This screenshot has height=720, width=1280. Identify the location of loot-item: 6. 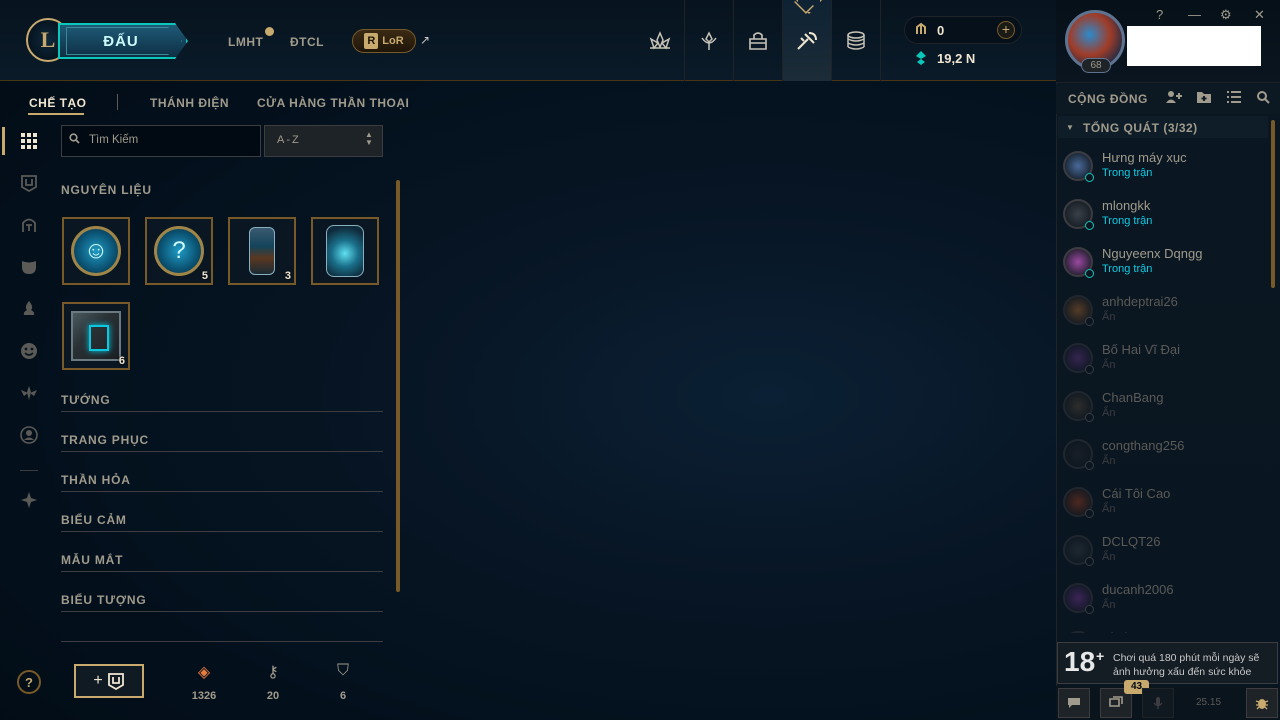
(96, 336).